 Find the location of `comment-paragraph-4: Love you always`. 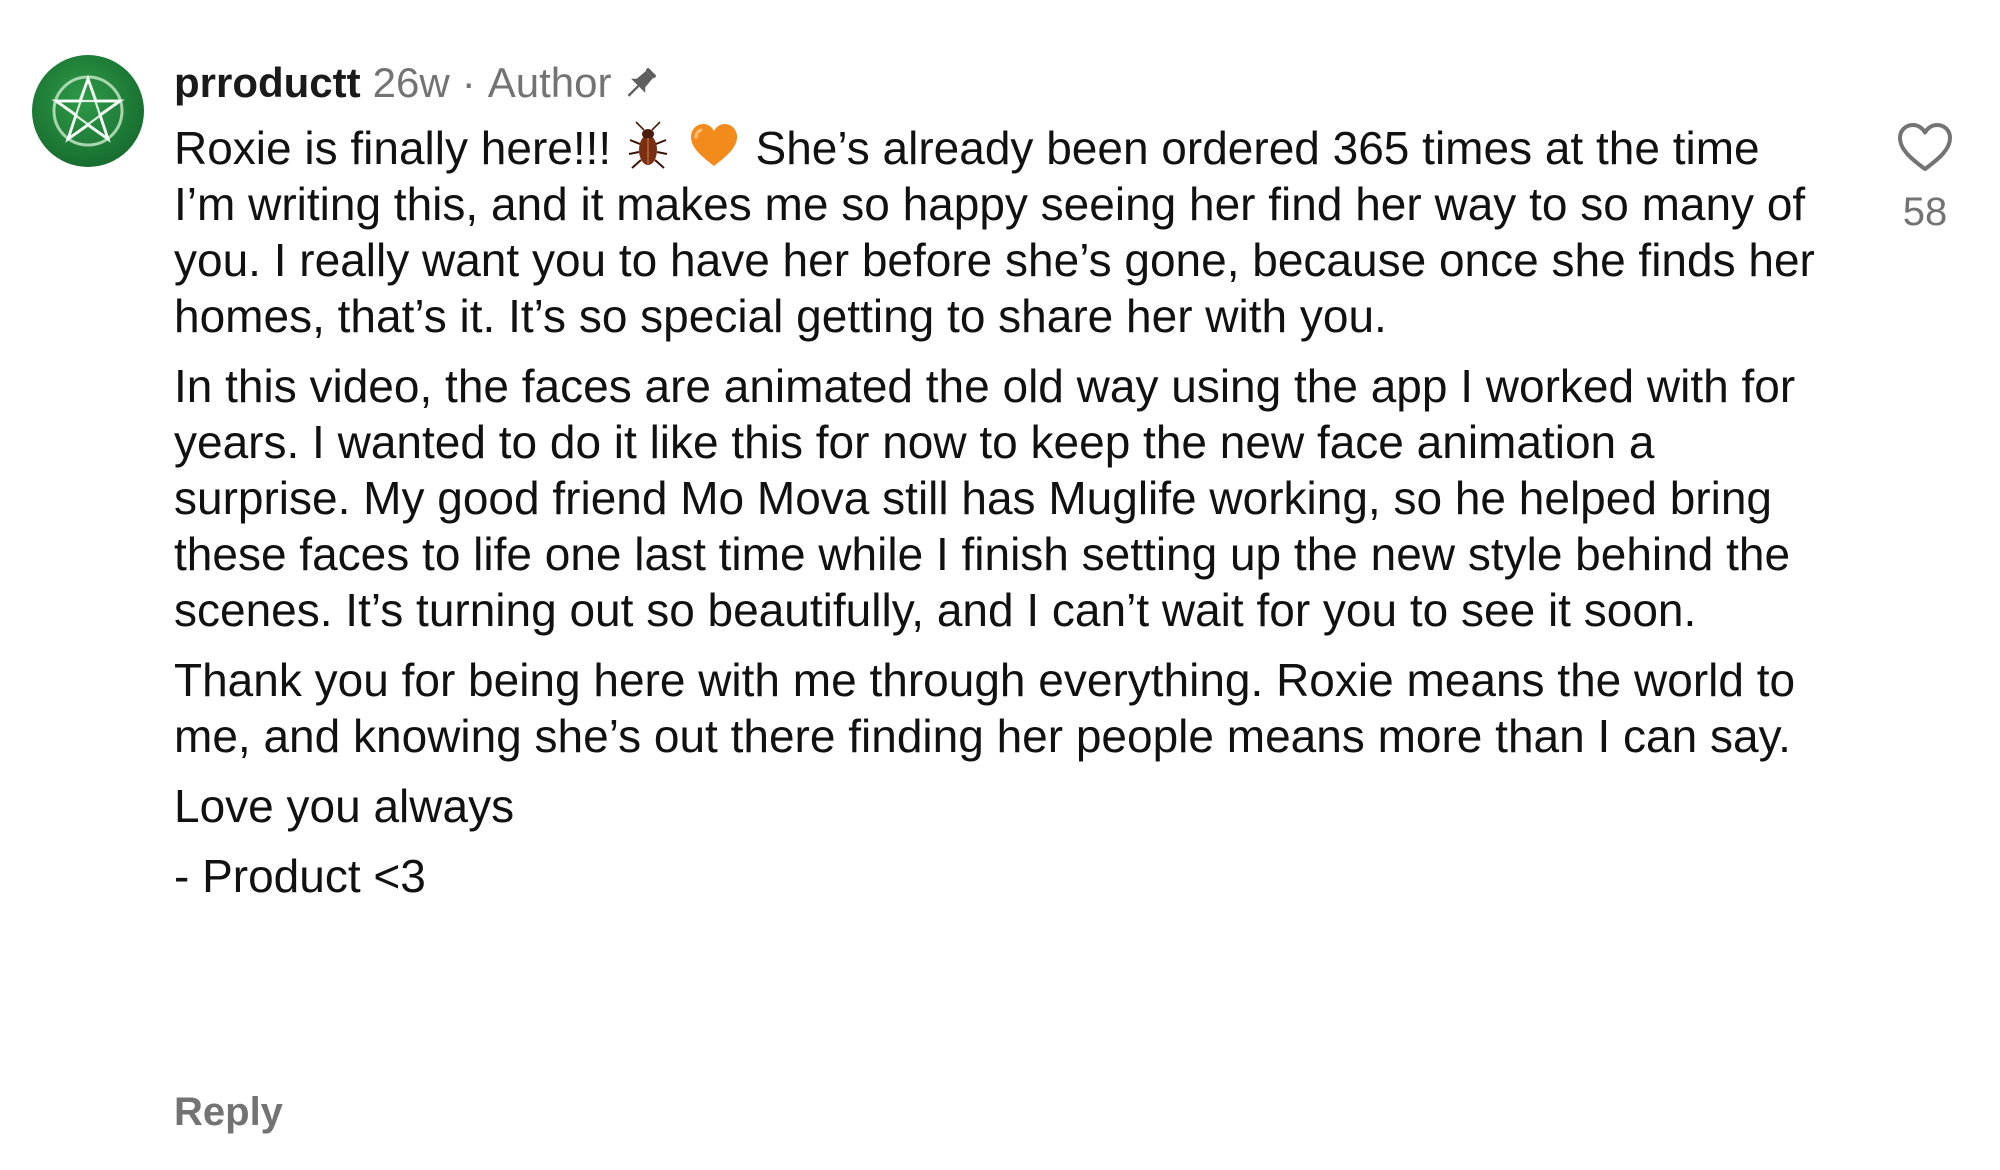

comment-paragraph-4: Love you always is located at coordinates (344, 806).